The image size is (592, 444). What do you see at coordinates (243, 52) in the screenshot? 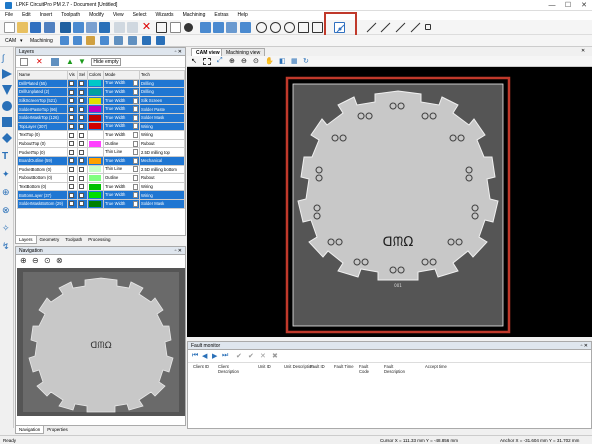
I see `tab-machining-view: Machining view` at bounding box center [243, 52].